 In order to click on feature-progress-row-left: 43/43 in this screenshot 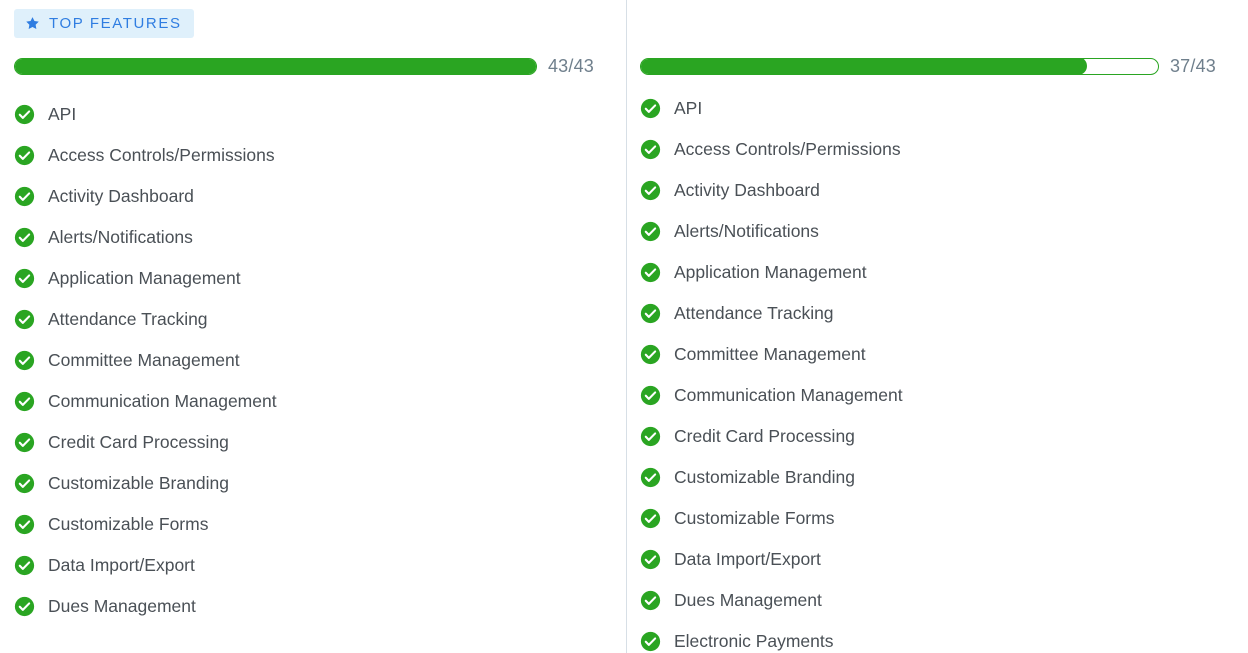, I will do `click(304, 66)`.